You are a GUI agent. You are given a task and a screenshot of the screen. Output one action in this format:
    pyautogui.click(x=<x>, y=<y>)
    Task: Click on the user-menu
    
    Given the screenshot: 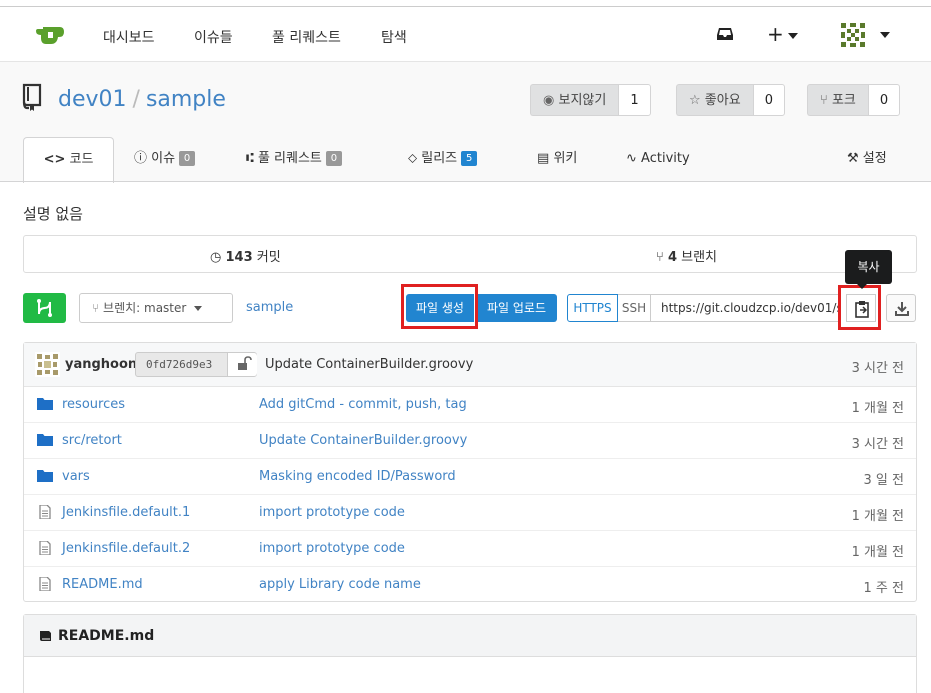 What is the action you would take?
    pyautogui.click(x=865, y=35)
    